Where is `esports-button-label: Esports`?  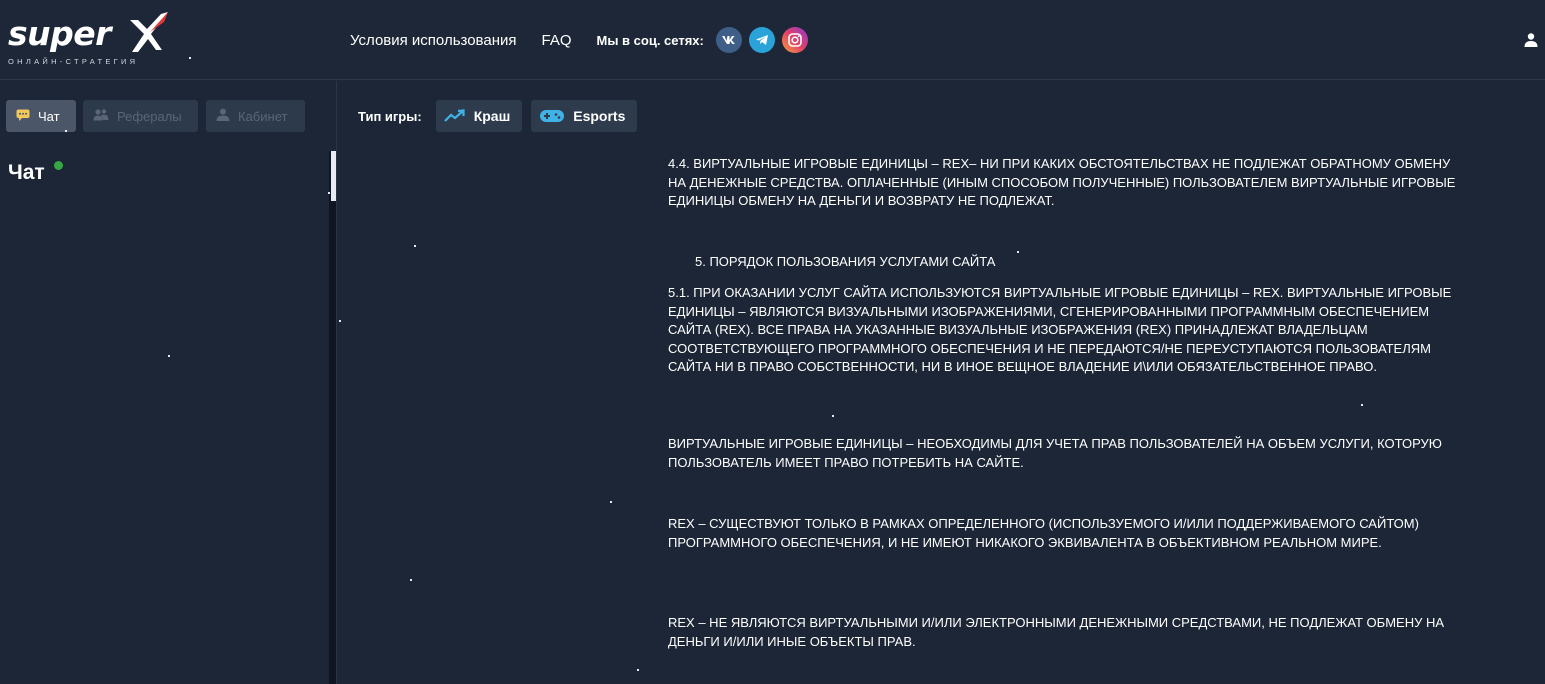
esports-button-label: Esports is located at coordinates (599, 116).